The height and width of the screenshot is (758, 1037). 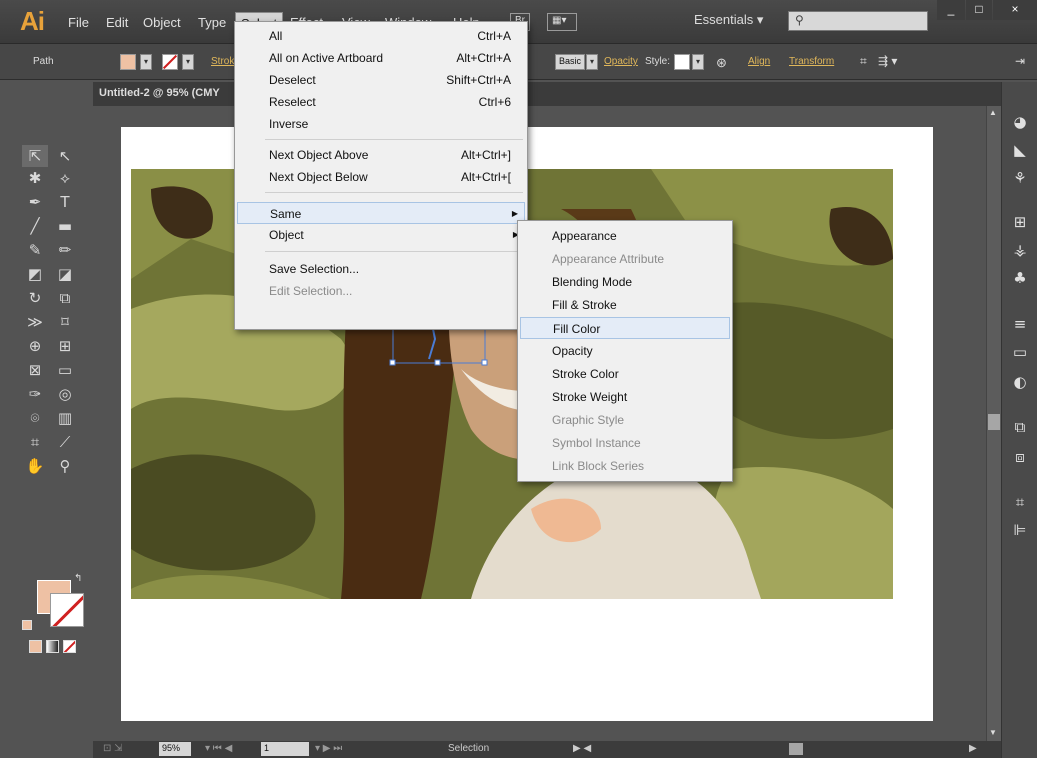 What do you see at coordinates (35, 274) in the screenshot?
I see `blob-brush-tool-icon: ◩` at bounding box center [35, 274].